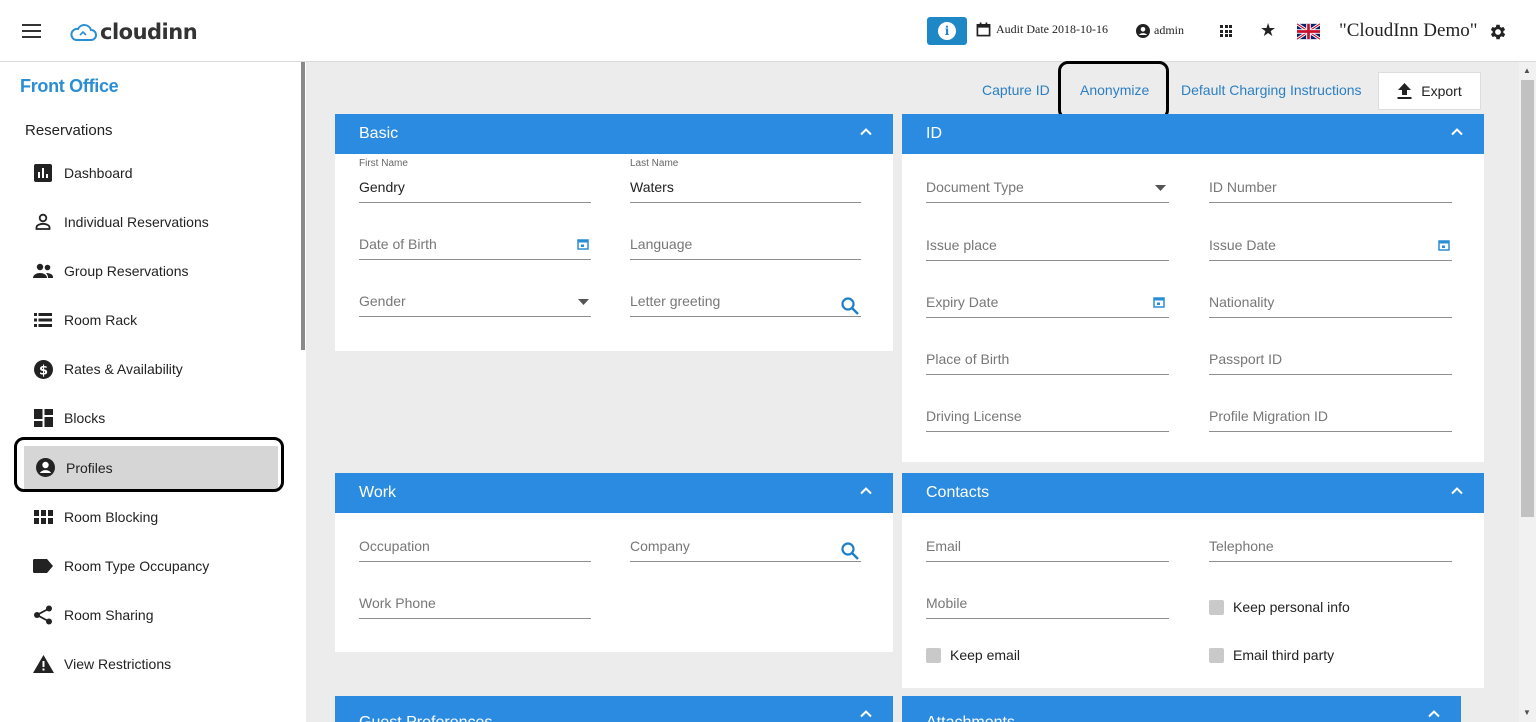 This screenshot has height=722, width=1536. I want to click on expiry-date-field: Expiry Date, so click(1047, 304).